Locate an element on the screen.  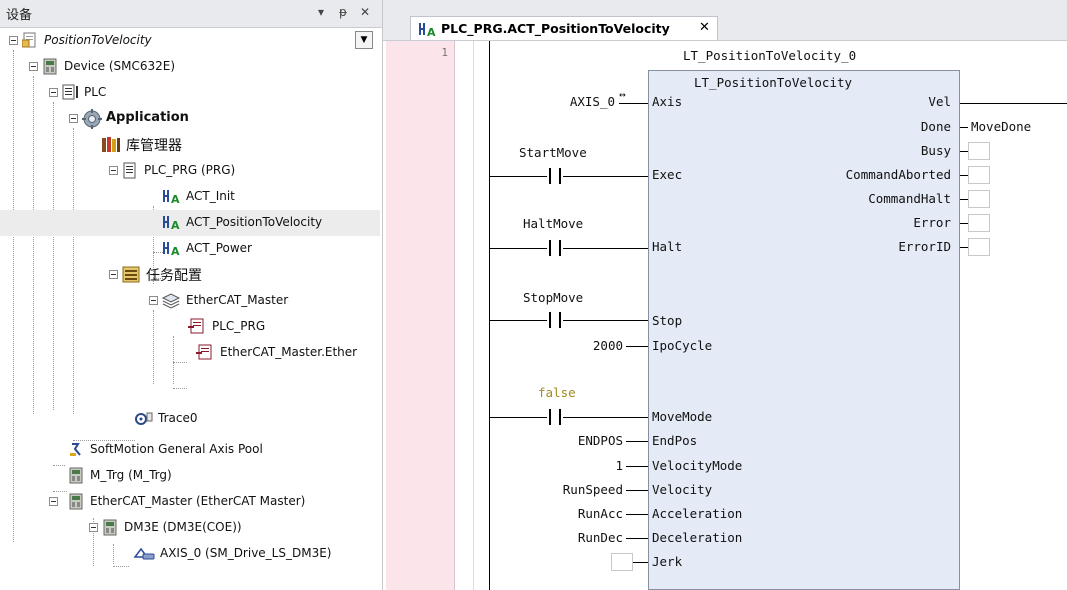
movemode-contact-literal: false is located at coordinates (557, 392).